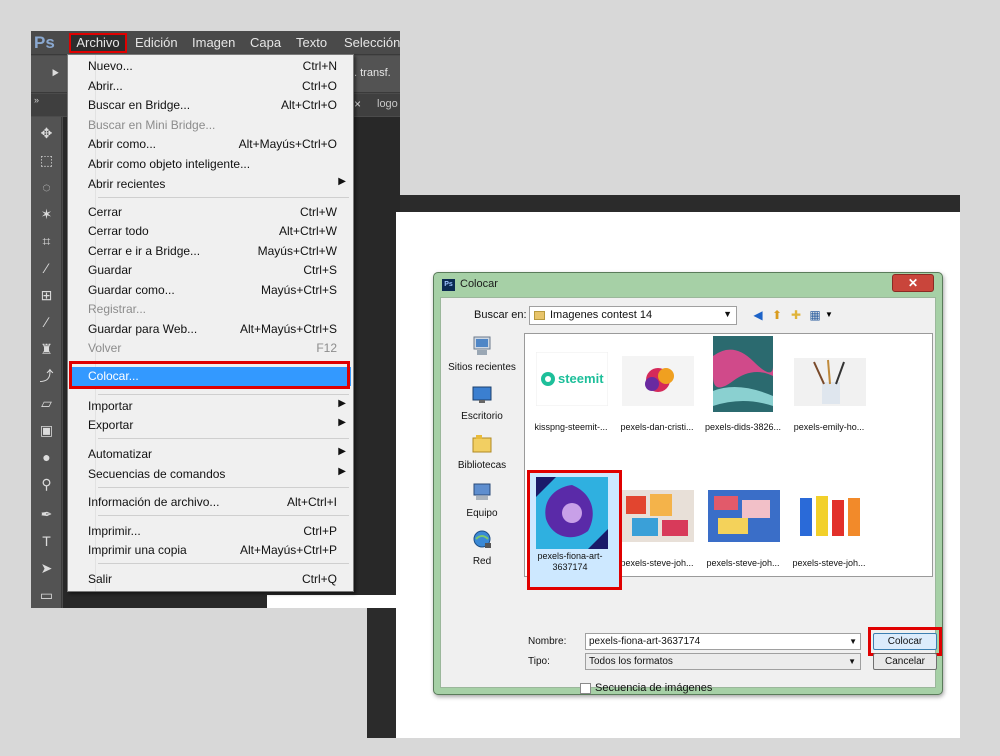 The height and width of the screenshot is (756, 1000). I want to click on place-sitios-recientes: Sitios recientes, so click(482, 359).